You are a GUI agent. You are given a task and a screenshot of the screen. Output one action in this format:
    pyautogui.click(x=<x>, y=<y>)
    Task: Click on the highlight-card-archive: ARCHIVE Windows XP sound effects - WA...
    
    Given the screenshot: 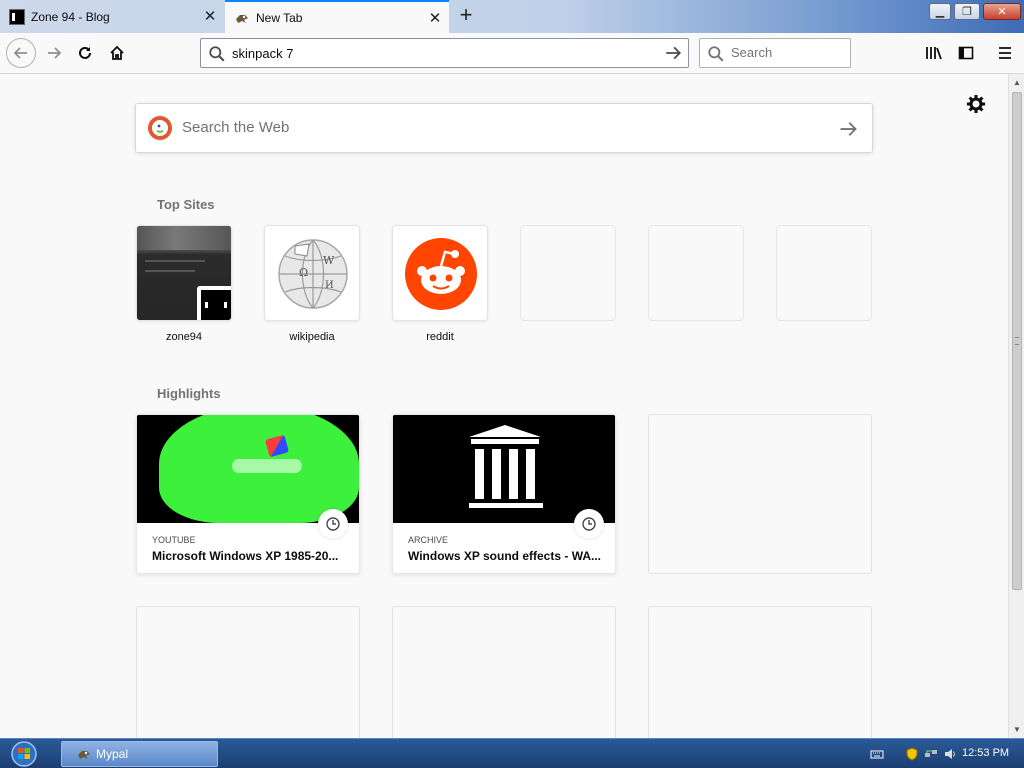 What is the action you would take?
    pyautogui.click(x=504, y=494)
    